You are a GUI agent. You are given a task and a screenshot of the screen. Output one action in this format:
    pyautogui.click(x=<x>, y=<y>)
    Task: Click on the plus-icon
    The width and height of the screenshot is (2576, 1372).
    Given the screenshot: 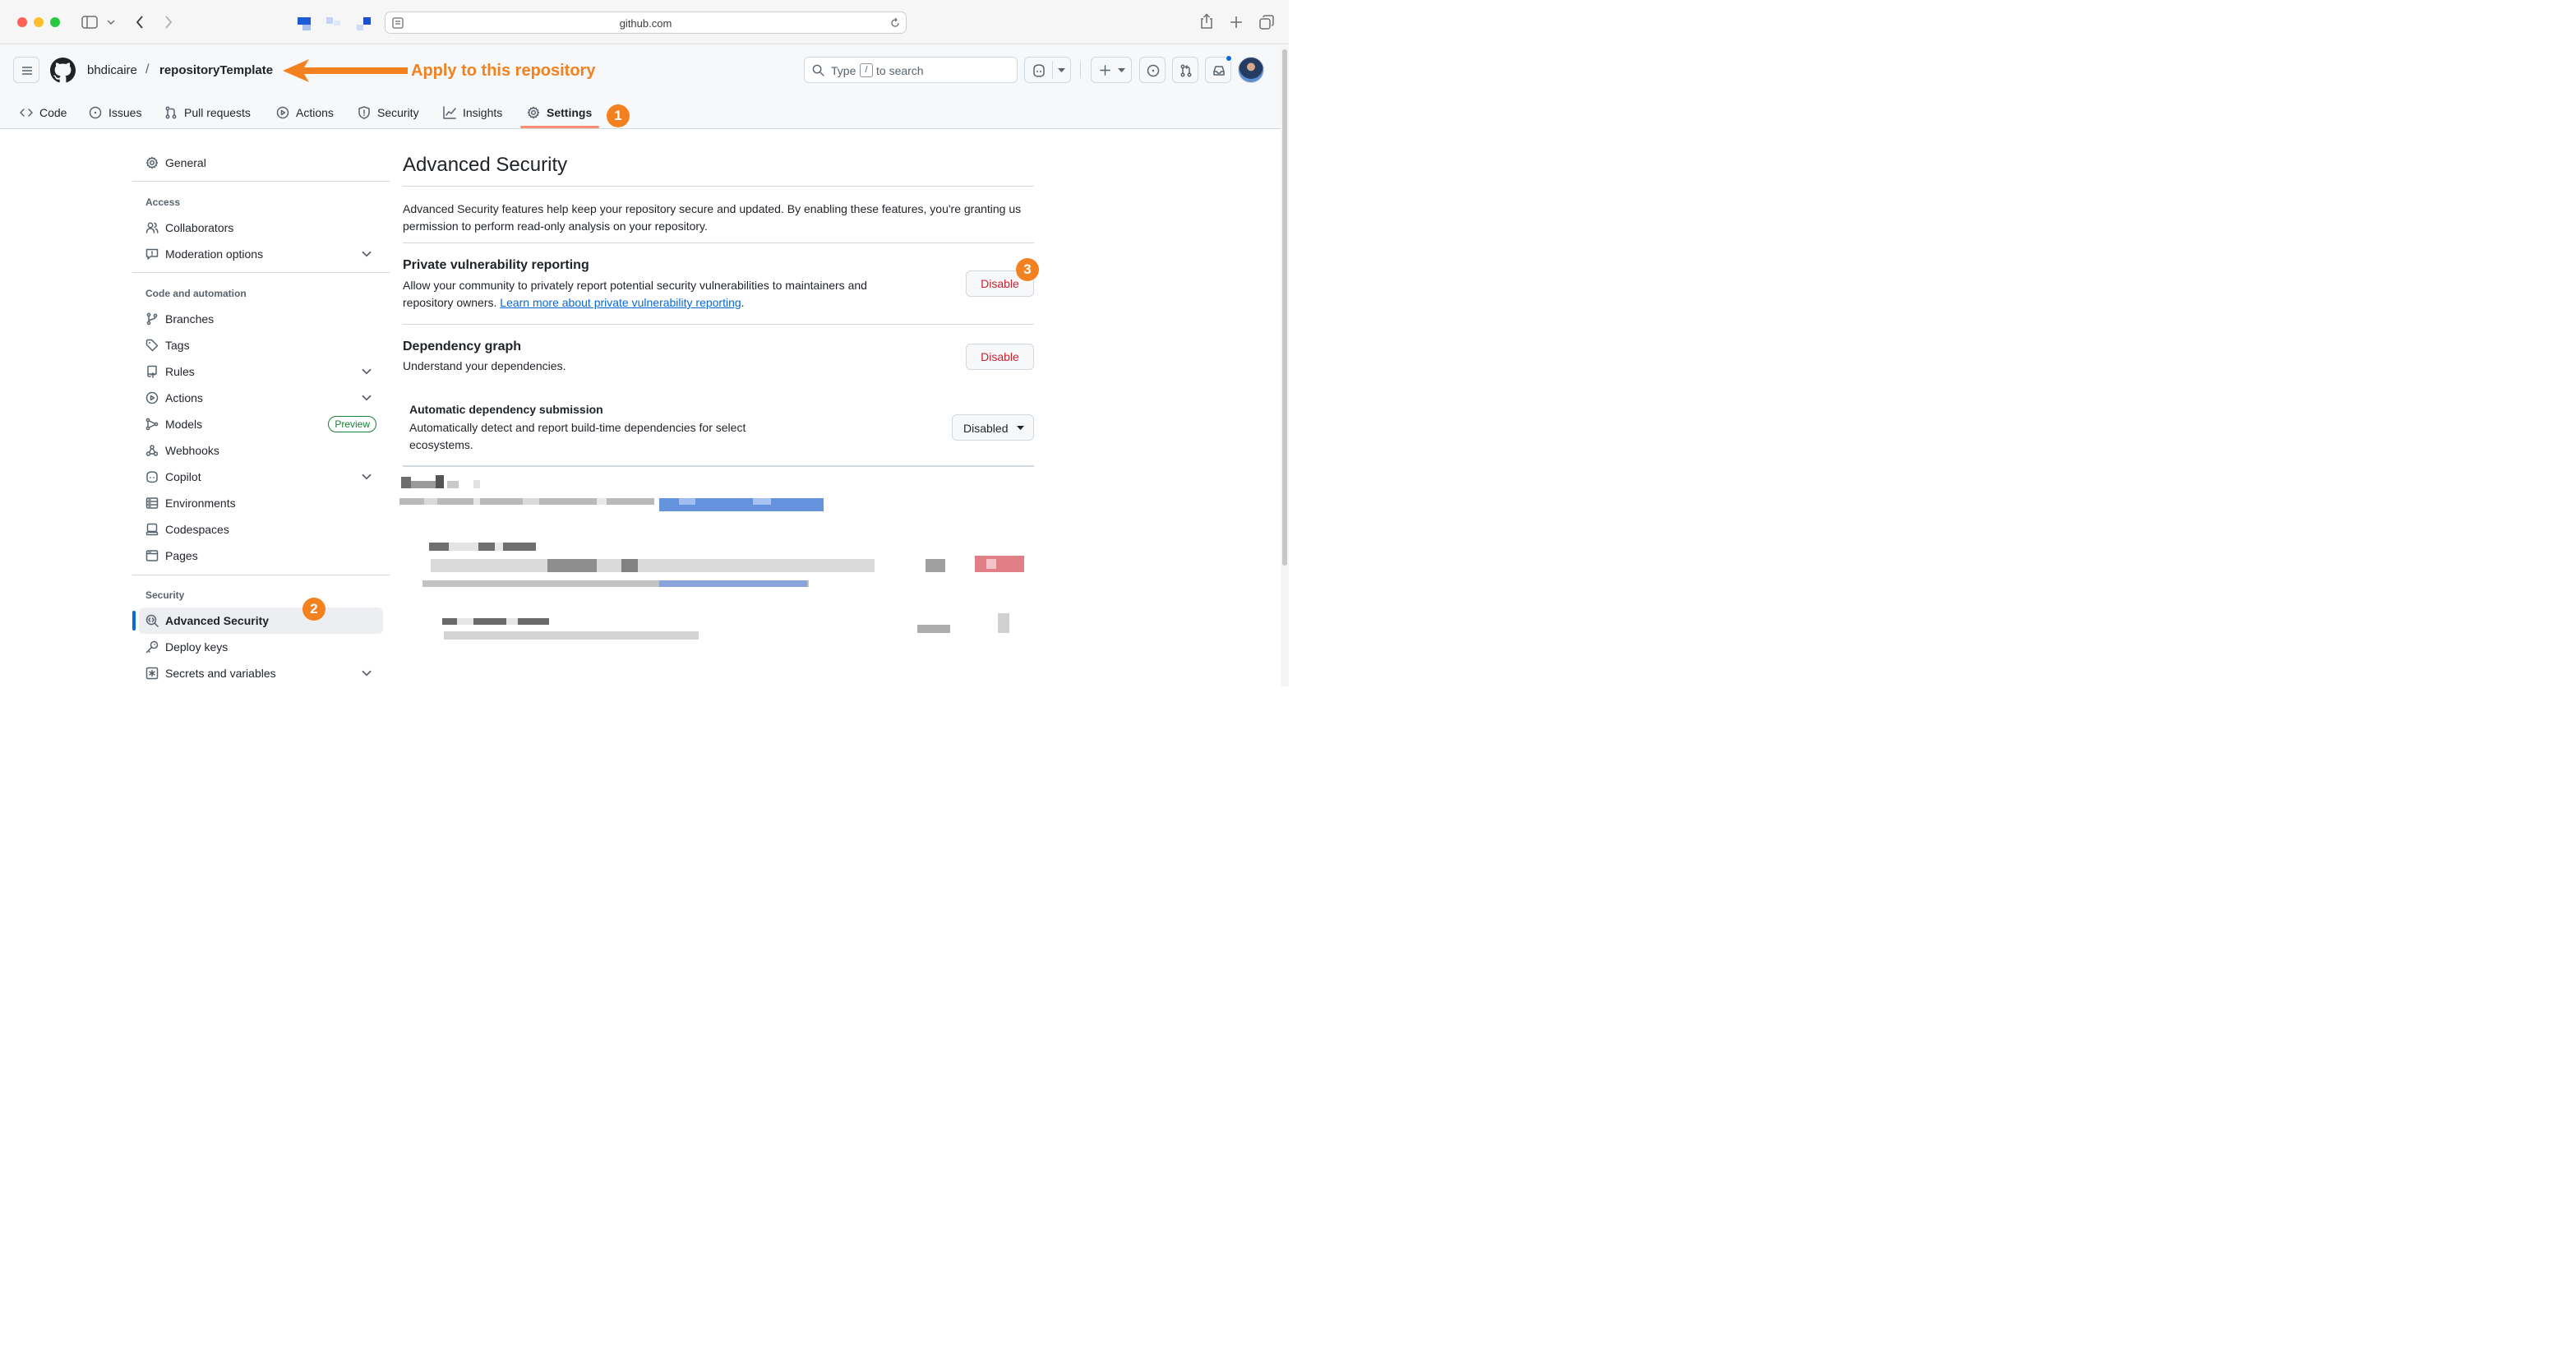 What is the action you would take?
    pyautogui.click(x=1105, y=70)
    